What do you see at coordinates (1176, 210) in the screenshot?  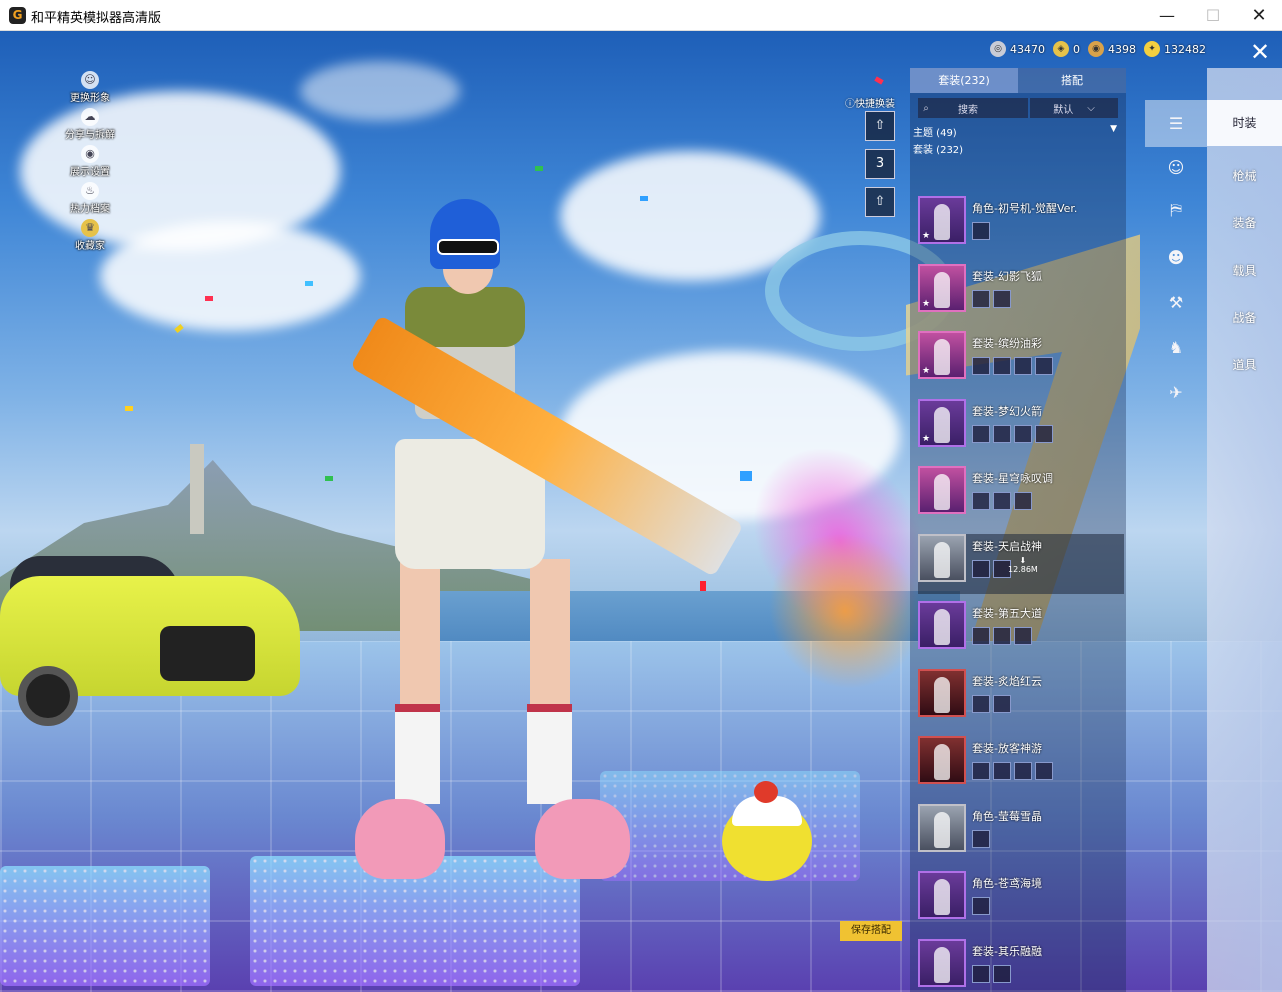 I see `skate-icon: ⛿` at bounding box center [1176, 210].